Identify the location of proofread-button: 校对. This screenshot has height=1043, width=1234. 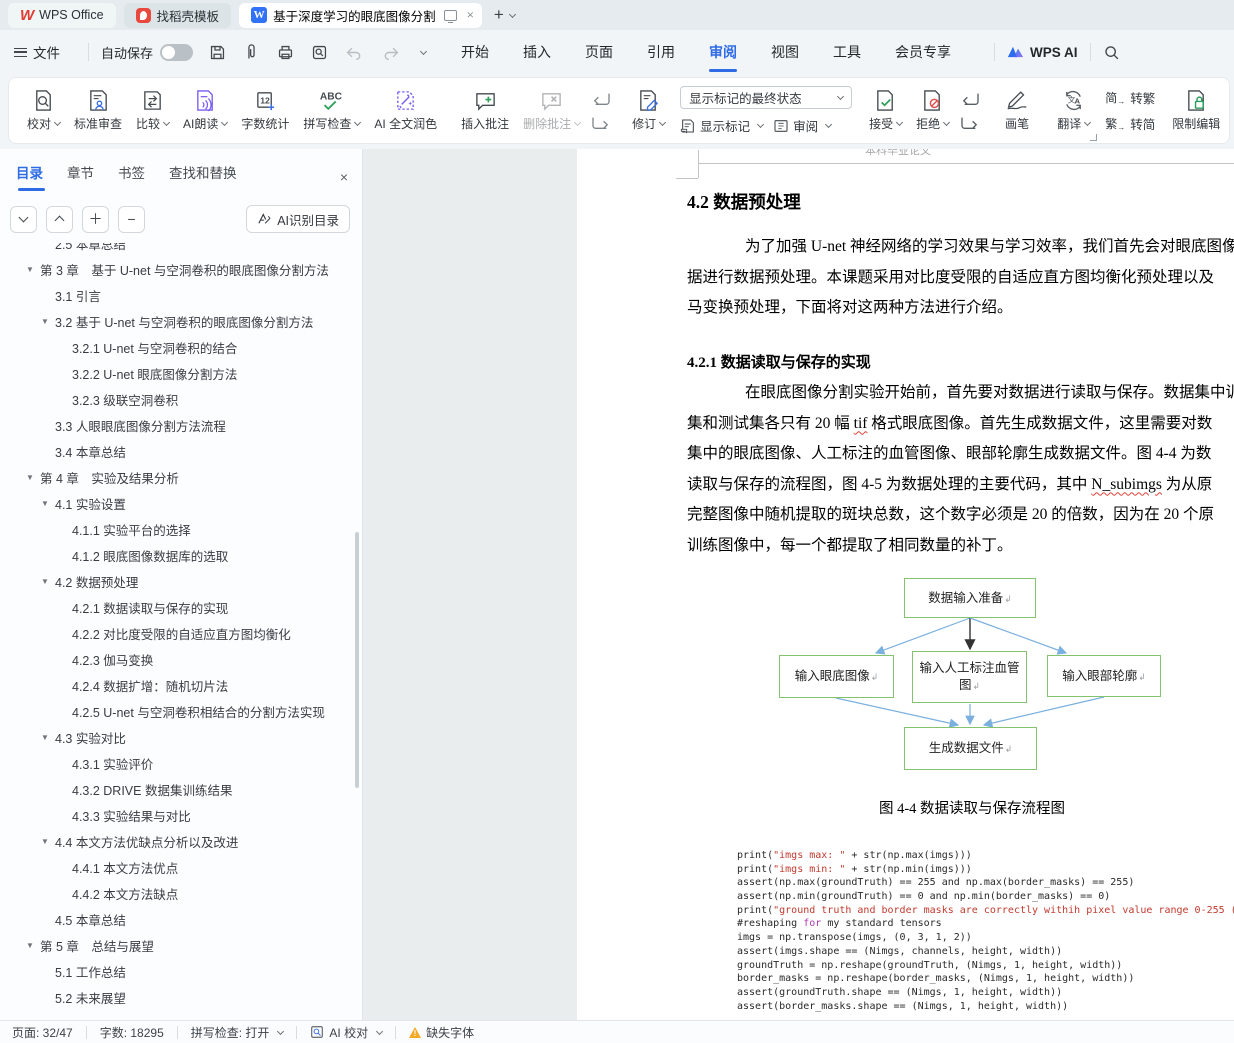
(43, 110).